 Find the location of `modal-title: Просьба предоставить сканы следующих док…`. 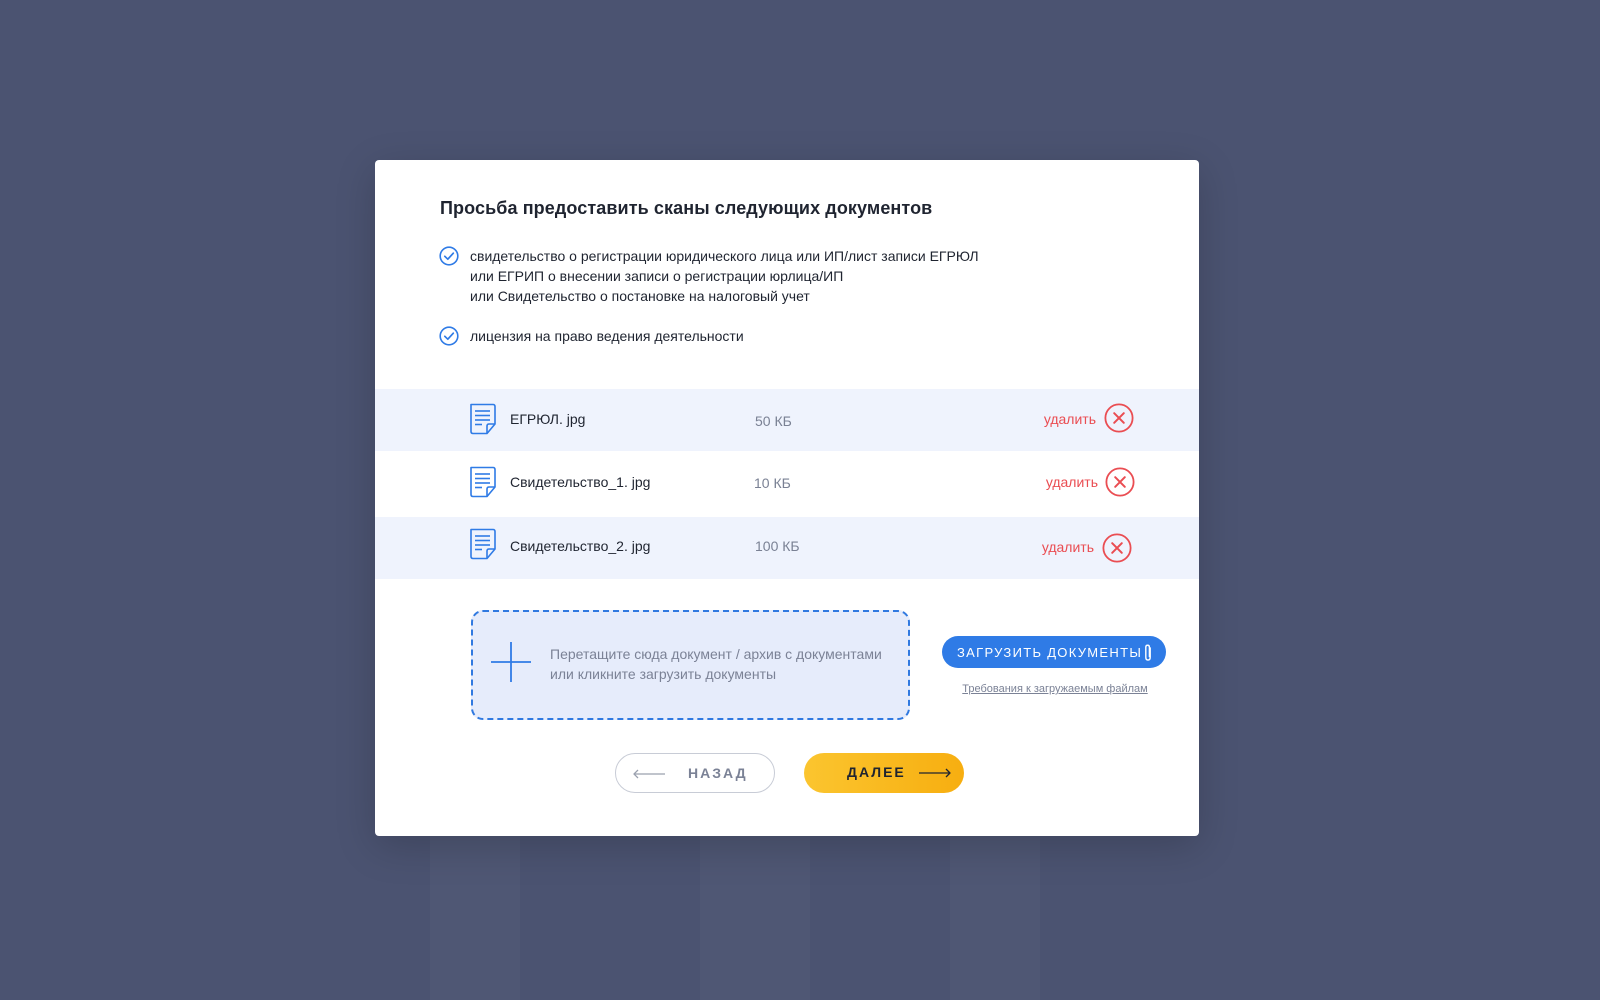

modal-title: Просьба предоставить сканы следующих док… is located at coordinates (686, 208).